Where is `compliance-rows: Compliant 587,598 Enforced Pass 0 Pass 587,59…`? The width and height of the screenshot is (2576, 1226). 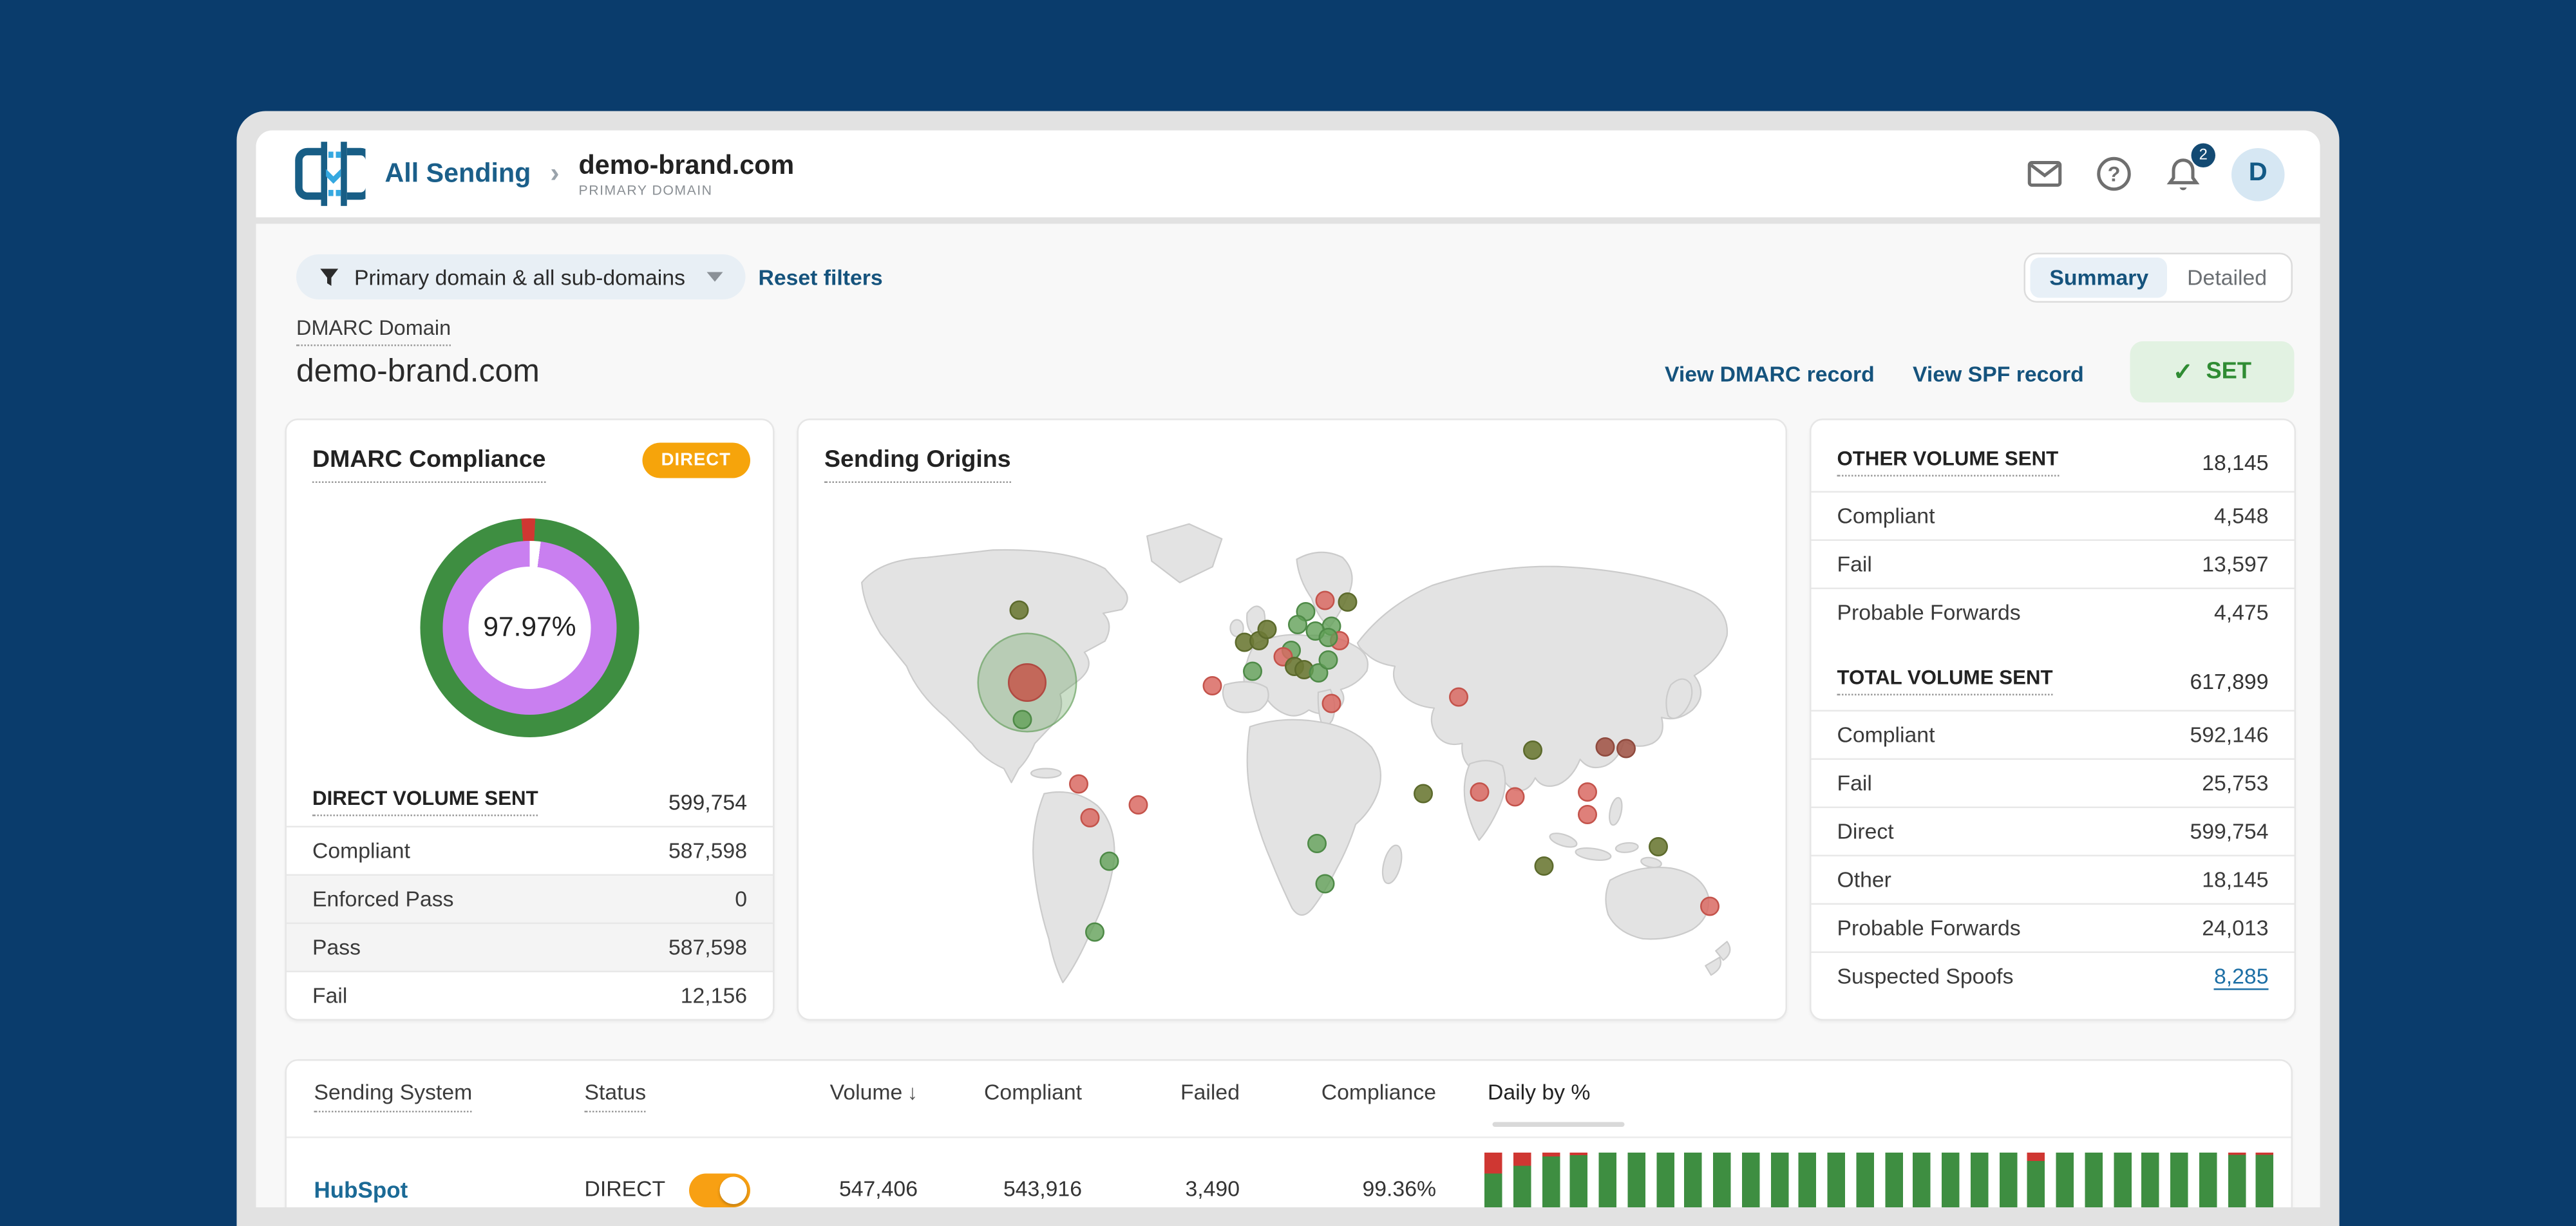
compliance-rows: Compliant 587,598 Enforced Pass 0 Pass 587,59… is located at coordinates (530, 922).